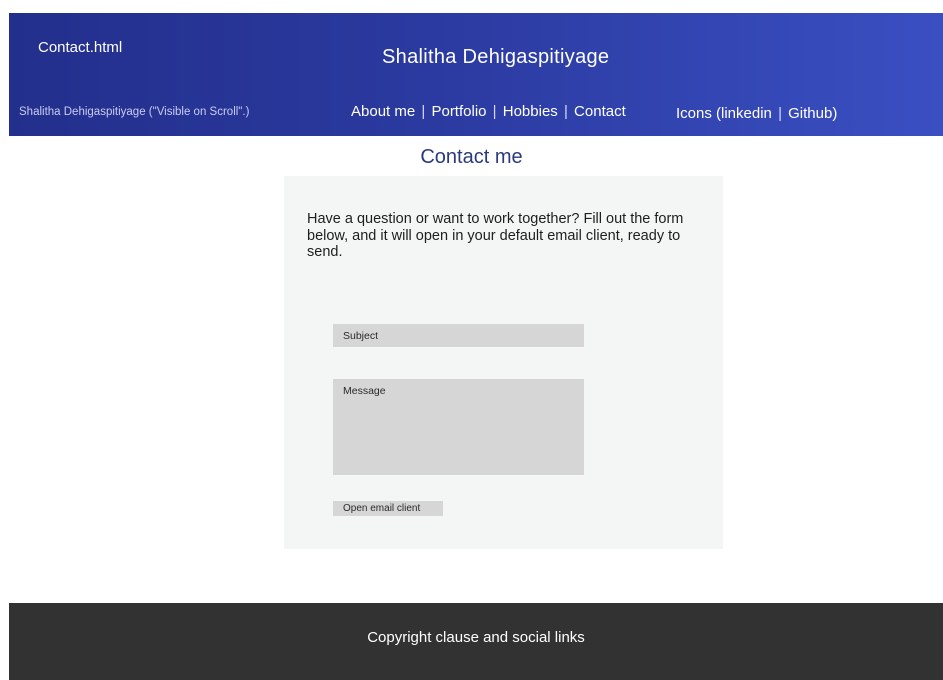 The image size is (943, 680). Describe the element at coordinates (810, 113) in the screenshot. I see `github-link: Github` at that location.